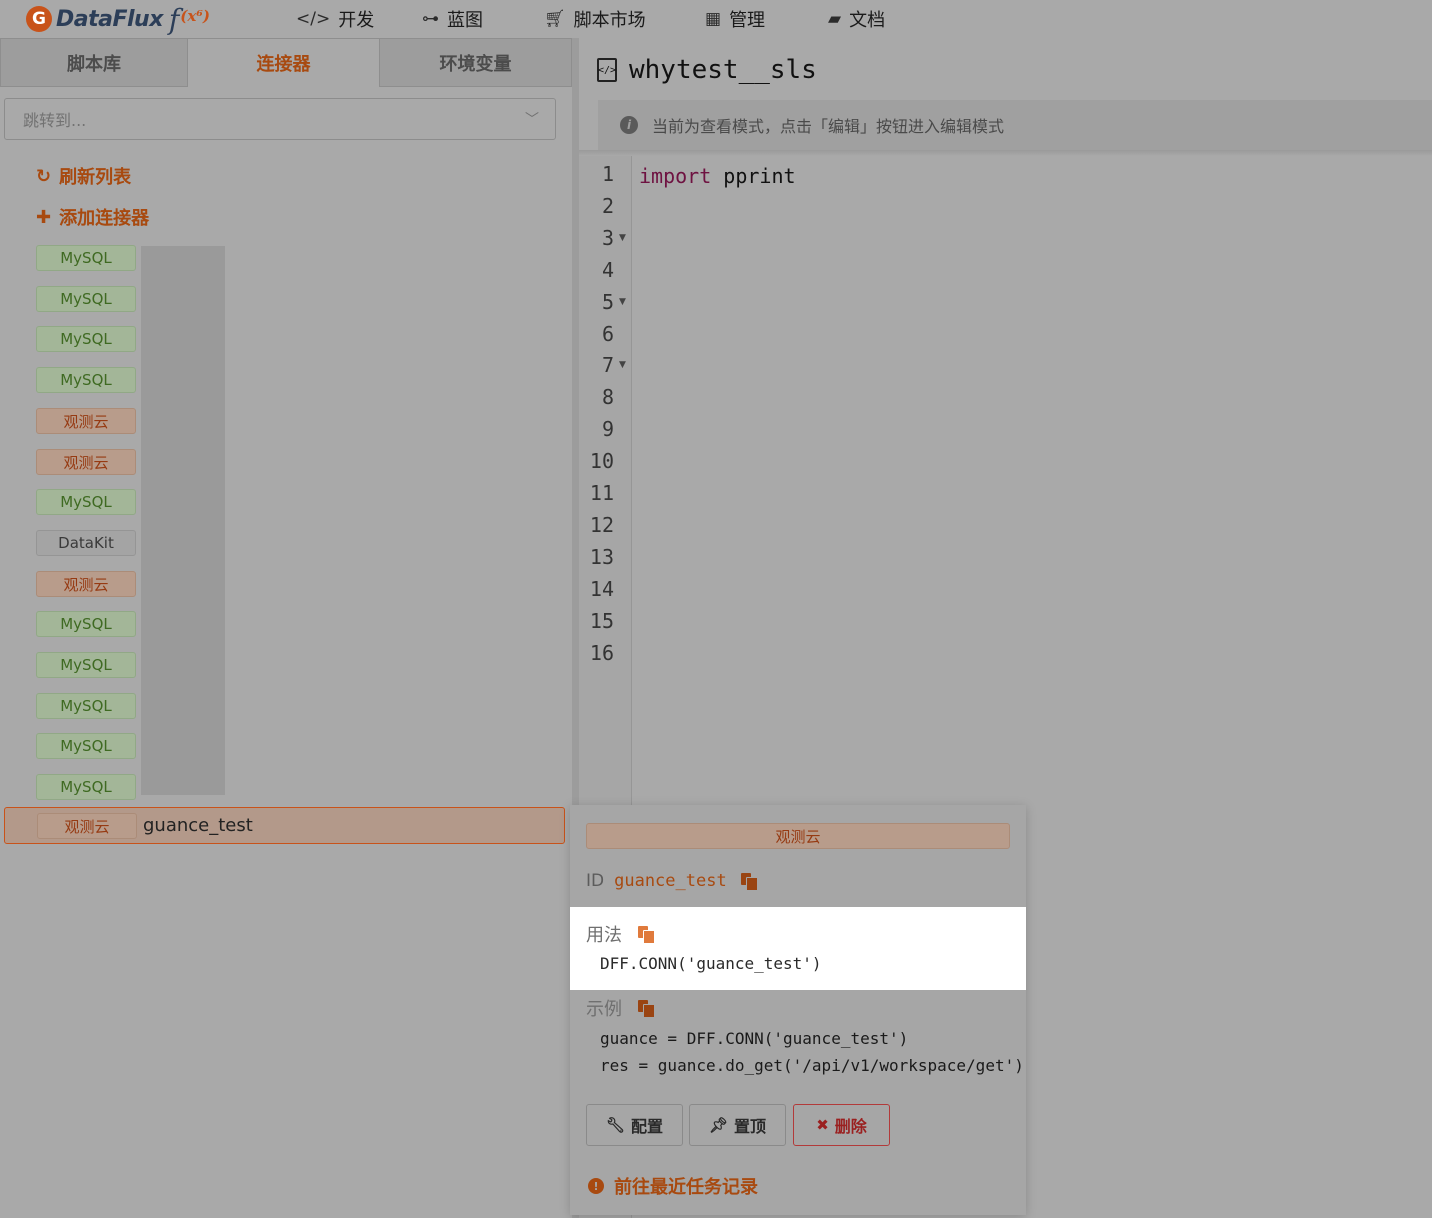 The image size is (1432, 1218). I want to click on line-number: 10, so click(601, 461).